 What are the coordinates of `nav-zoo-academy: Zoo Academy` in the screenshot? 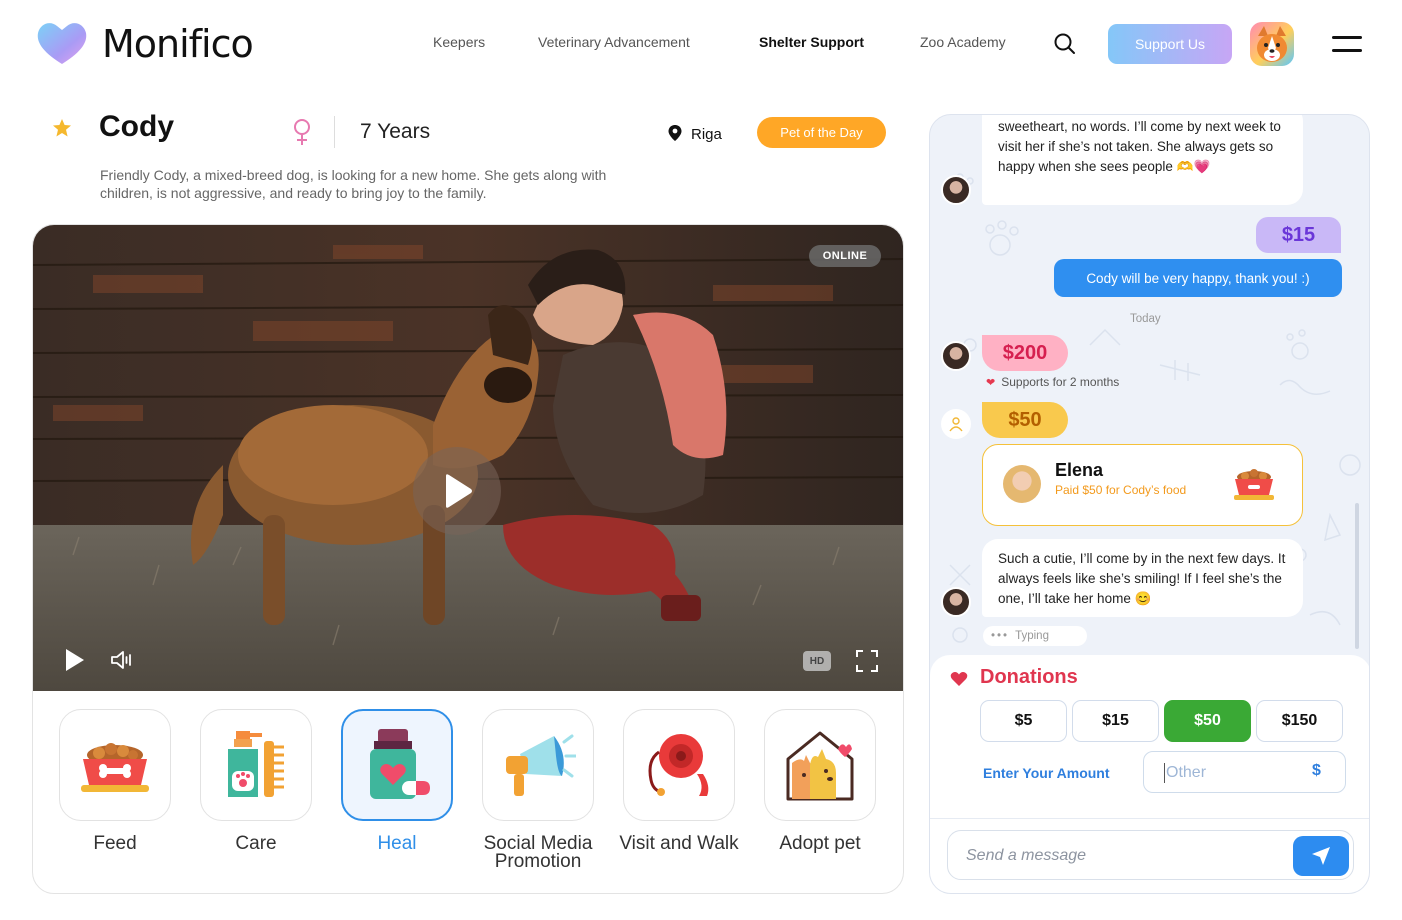 It's located at (963, 42).